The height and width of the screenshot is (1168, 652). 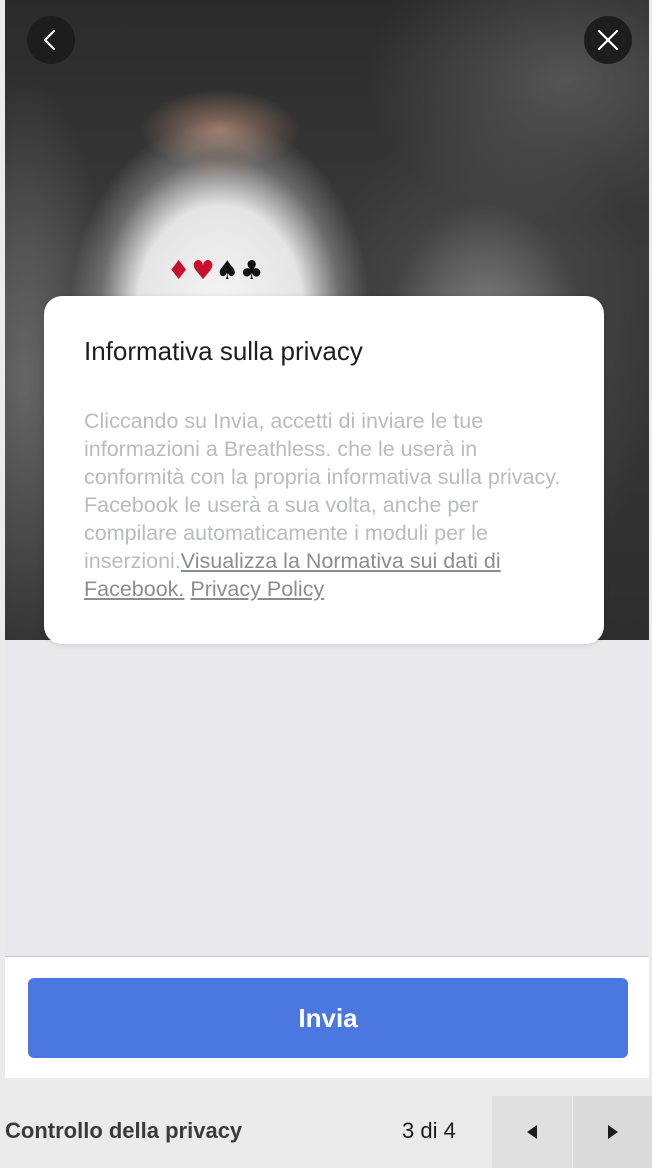 What do you see at coordinates (179, 271) in the screenshot?
I see `diamond-icon: ♦` at bounding box center [179, 271].